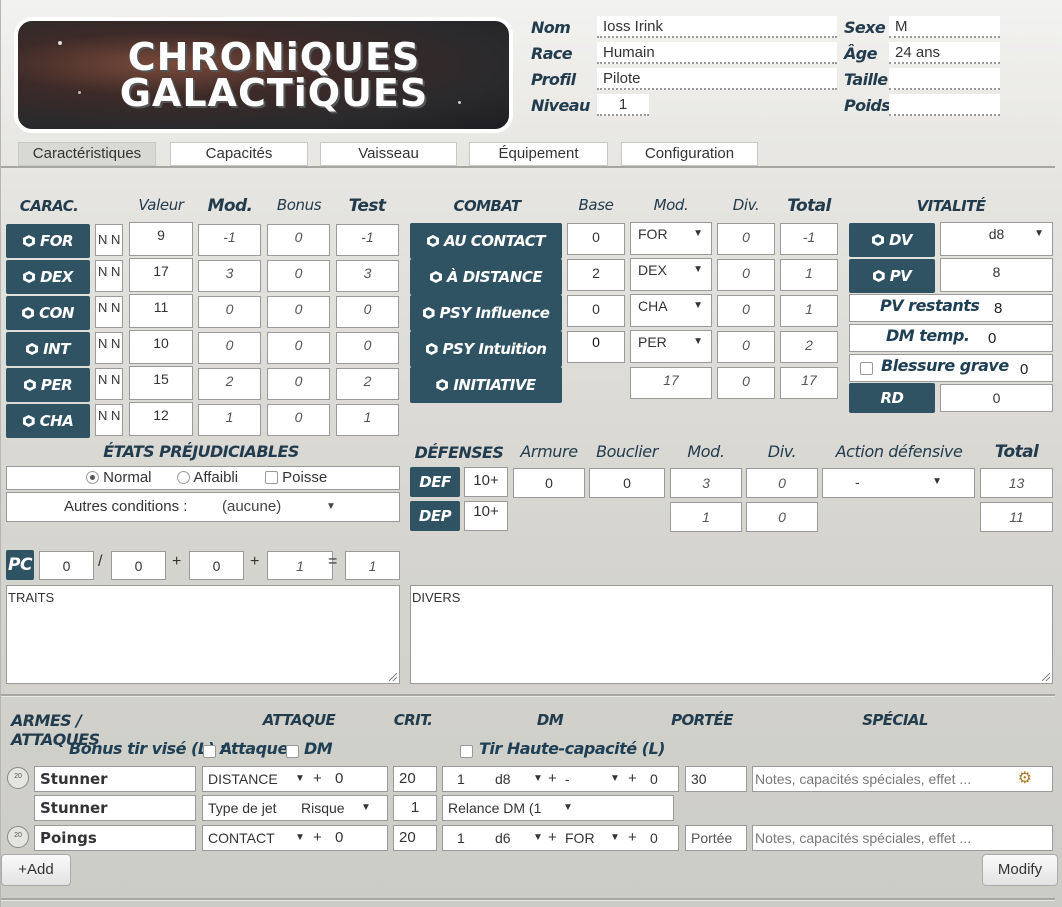 The width and height of the screenshot is (1062, 907). Describe the element at coordinates (486, 277) in the screenshot. I see `roll-a-distance-button: À DISTANCE` at that location.